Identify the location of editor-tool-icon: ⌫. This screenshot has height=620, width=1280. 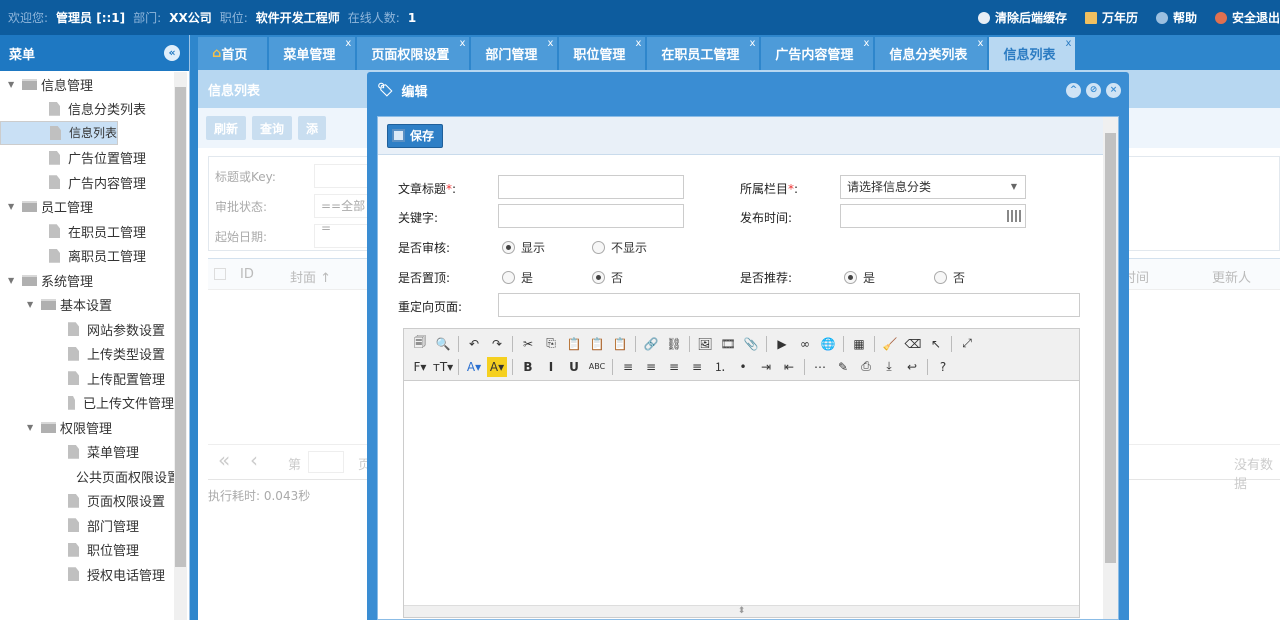
(913, 344).